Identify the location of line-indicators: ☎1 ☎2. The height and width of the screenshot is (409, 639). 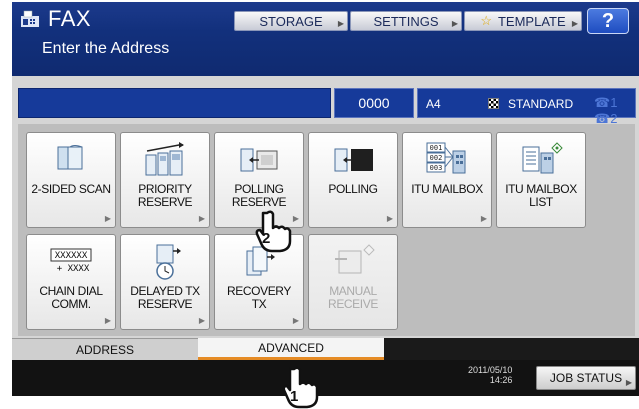
(614, 111).